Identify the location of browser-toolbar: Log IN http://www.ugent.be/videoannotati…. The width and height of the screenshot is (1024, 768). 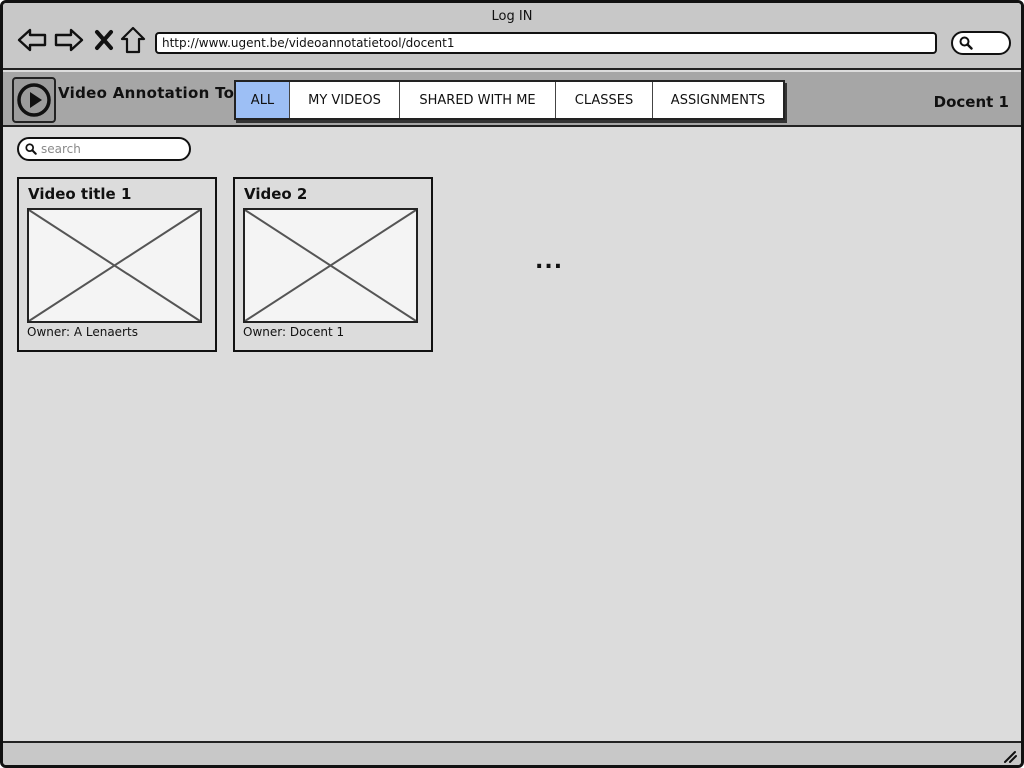
(512, 36).